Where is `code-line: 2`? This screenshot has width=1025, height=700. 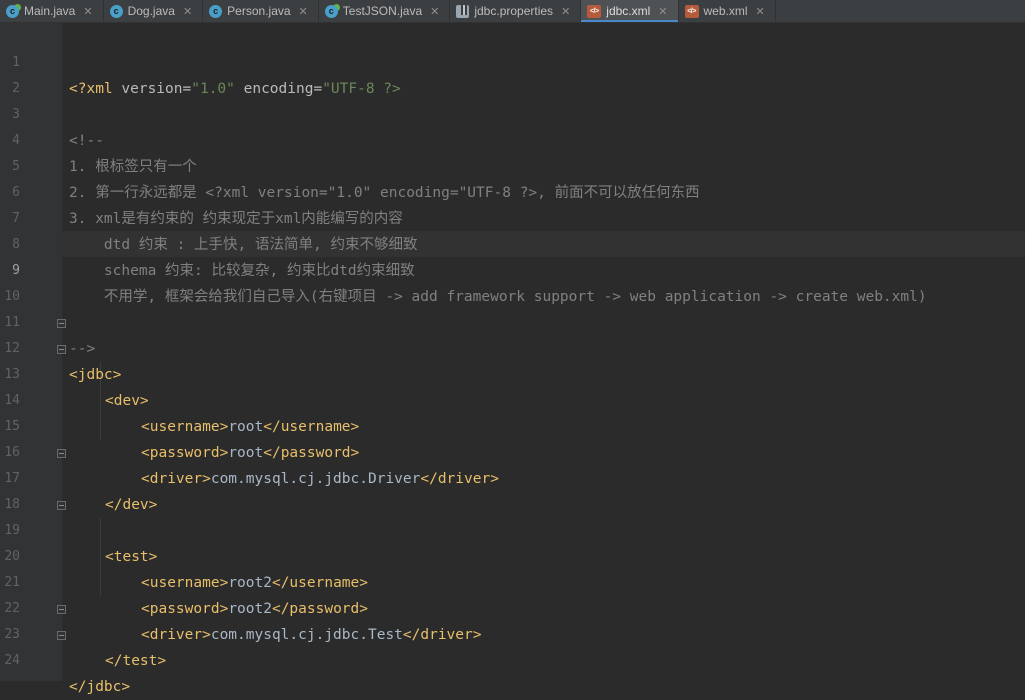
code-line: 2 is located at coordinates (512, 73).